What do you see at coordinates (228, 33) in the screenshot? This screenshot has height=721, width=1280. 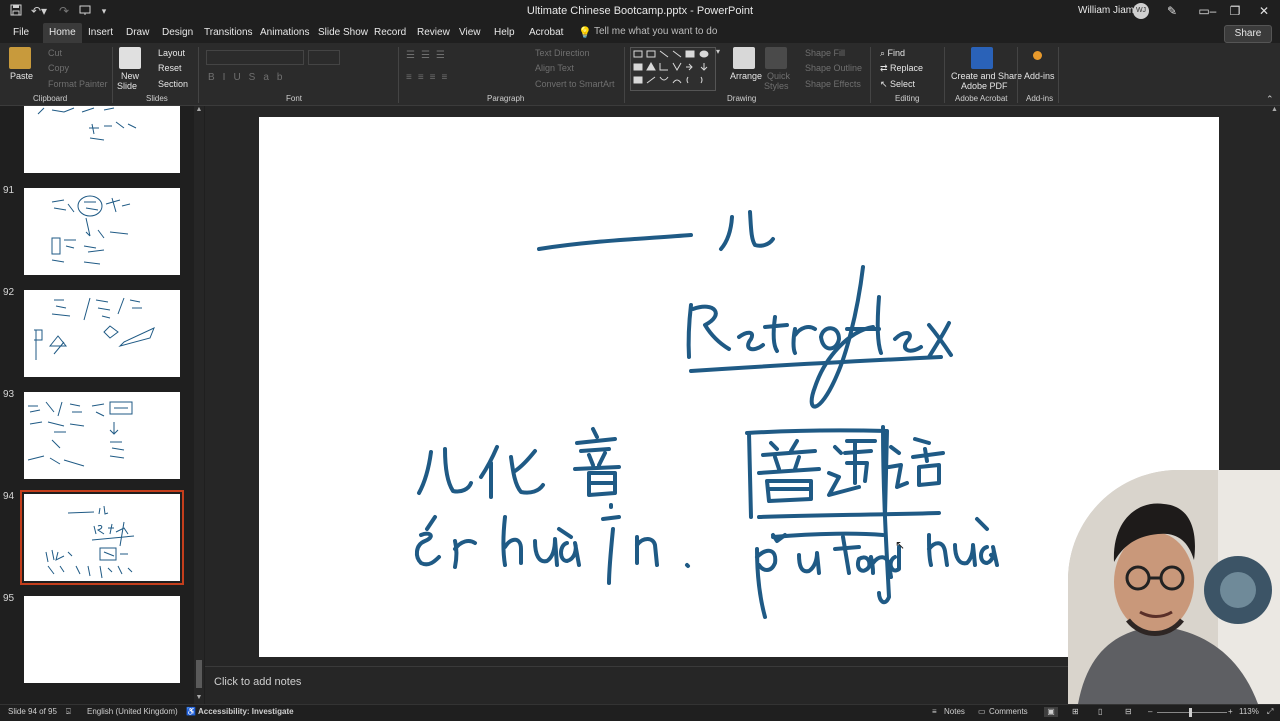 I see `tab-transitions: Transitions` at bounding box center [228, 33].